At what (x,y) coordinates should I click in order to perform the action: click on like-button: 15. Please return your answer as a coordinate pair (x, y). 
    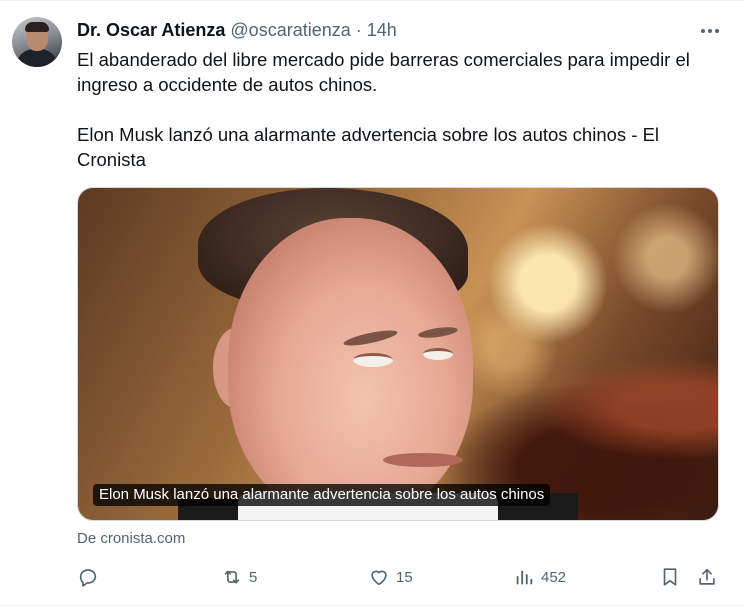
    Looking at the image, I should click on (390, 577).